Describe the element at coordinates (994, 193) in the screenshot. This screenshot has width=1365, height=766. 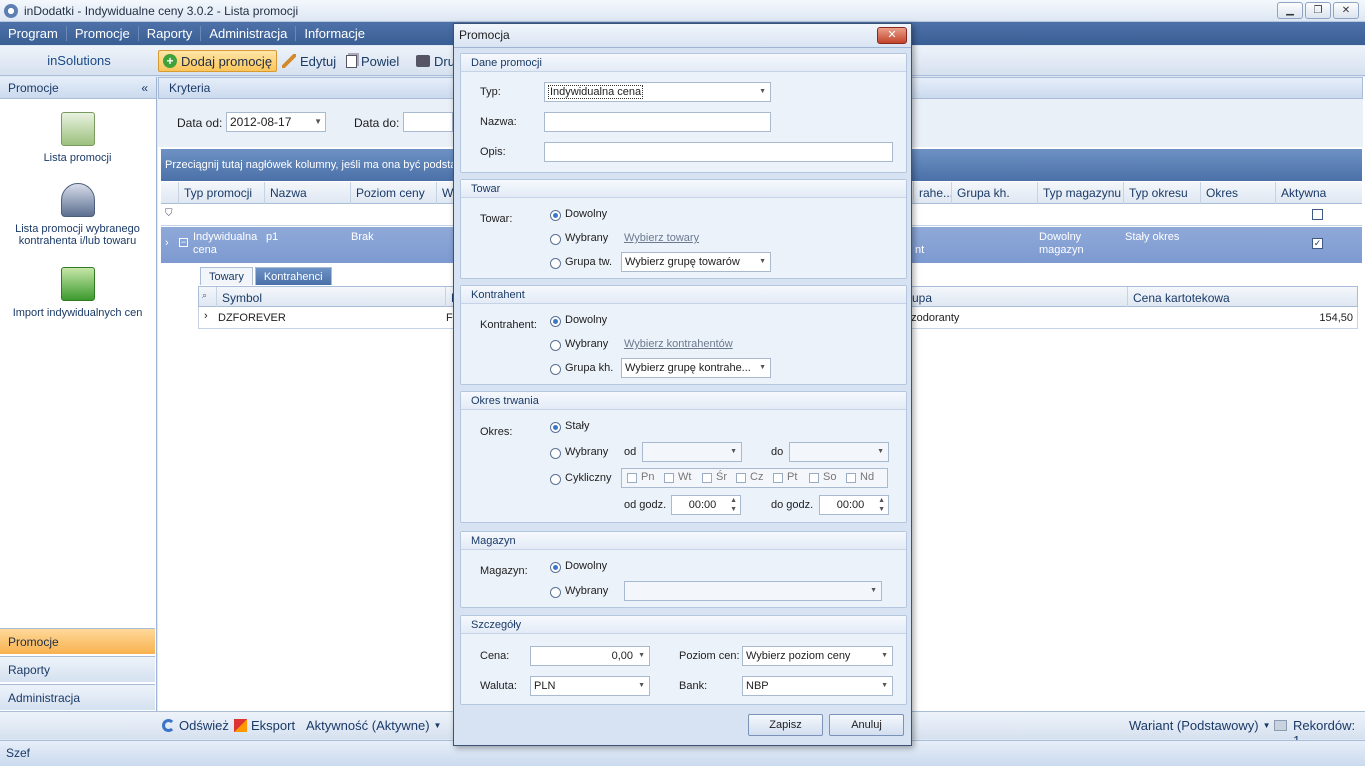
I see `col-grupa-kh: Grupa kh.` at that location.